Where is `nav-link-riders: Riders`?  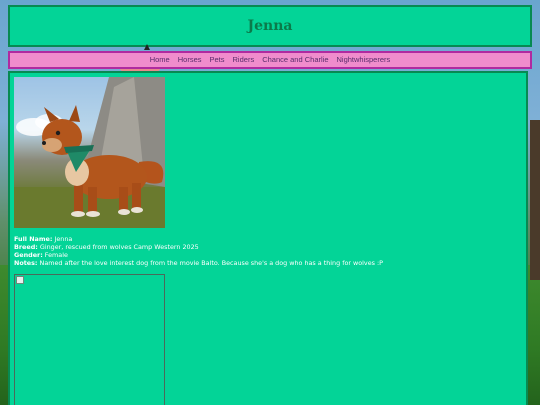
nav-link-riders: Riders is located at coordinates (244, 60).